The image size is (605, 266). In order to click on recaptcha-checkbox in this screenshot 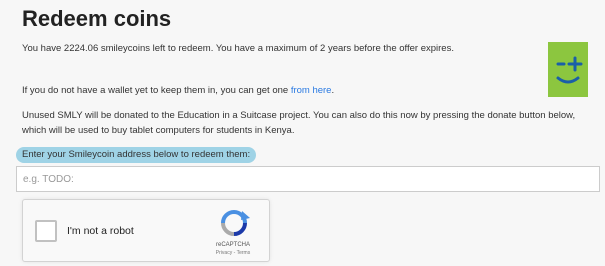, I will do `click(46, 231)`.